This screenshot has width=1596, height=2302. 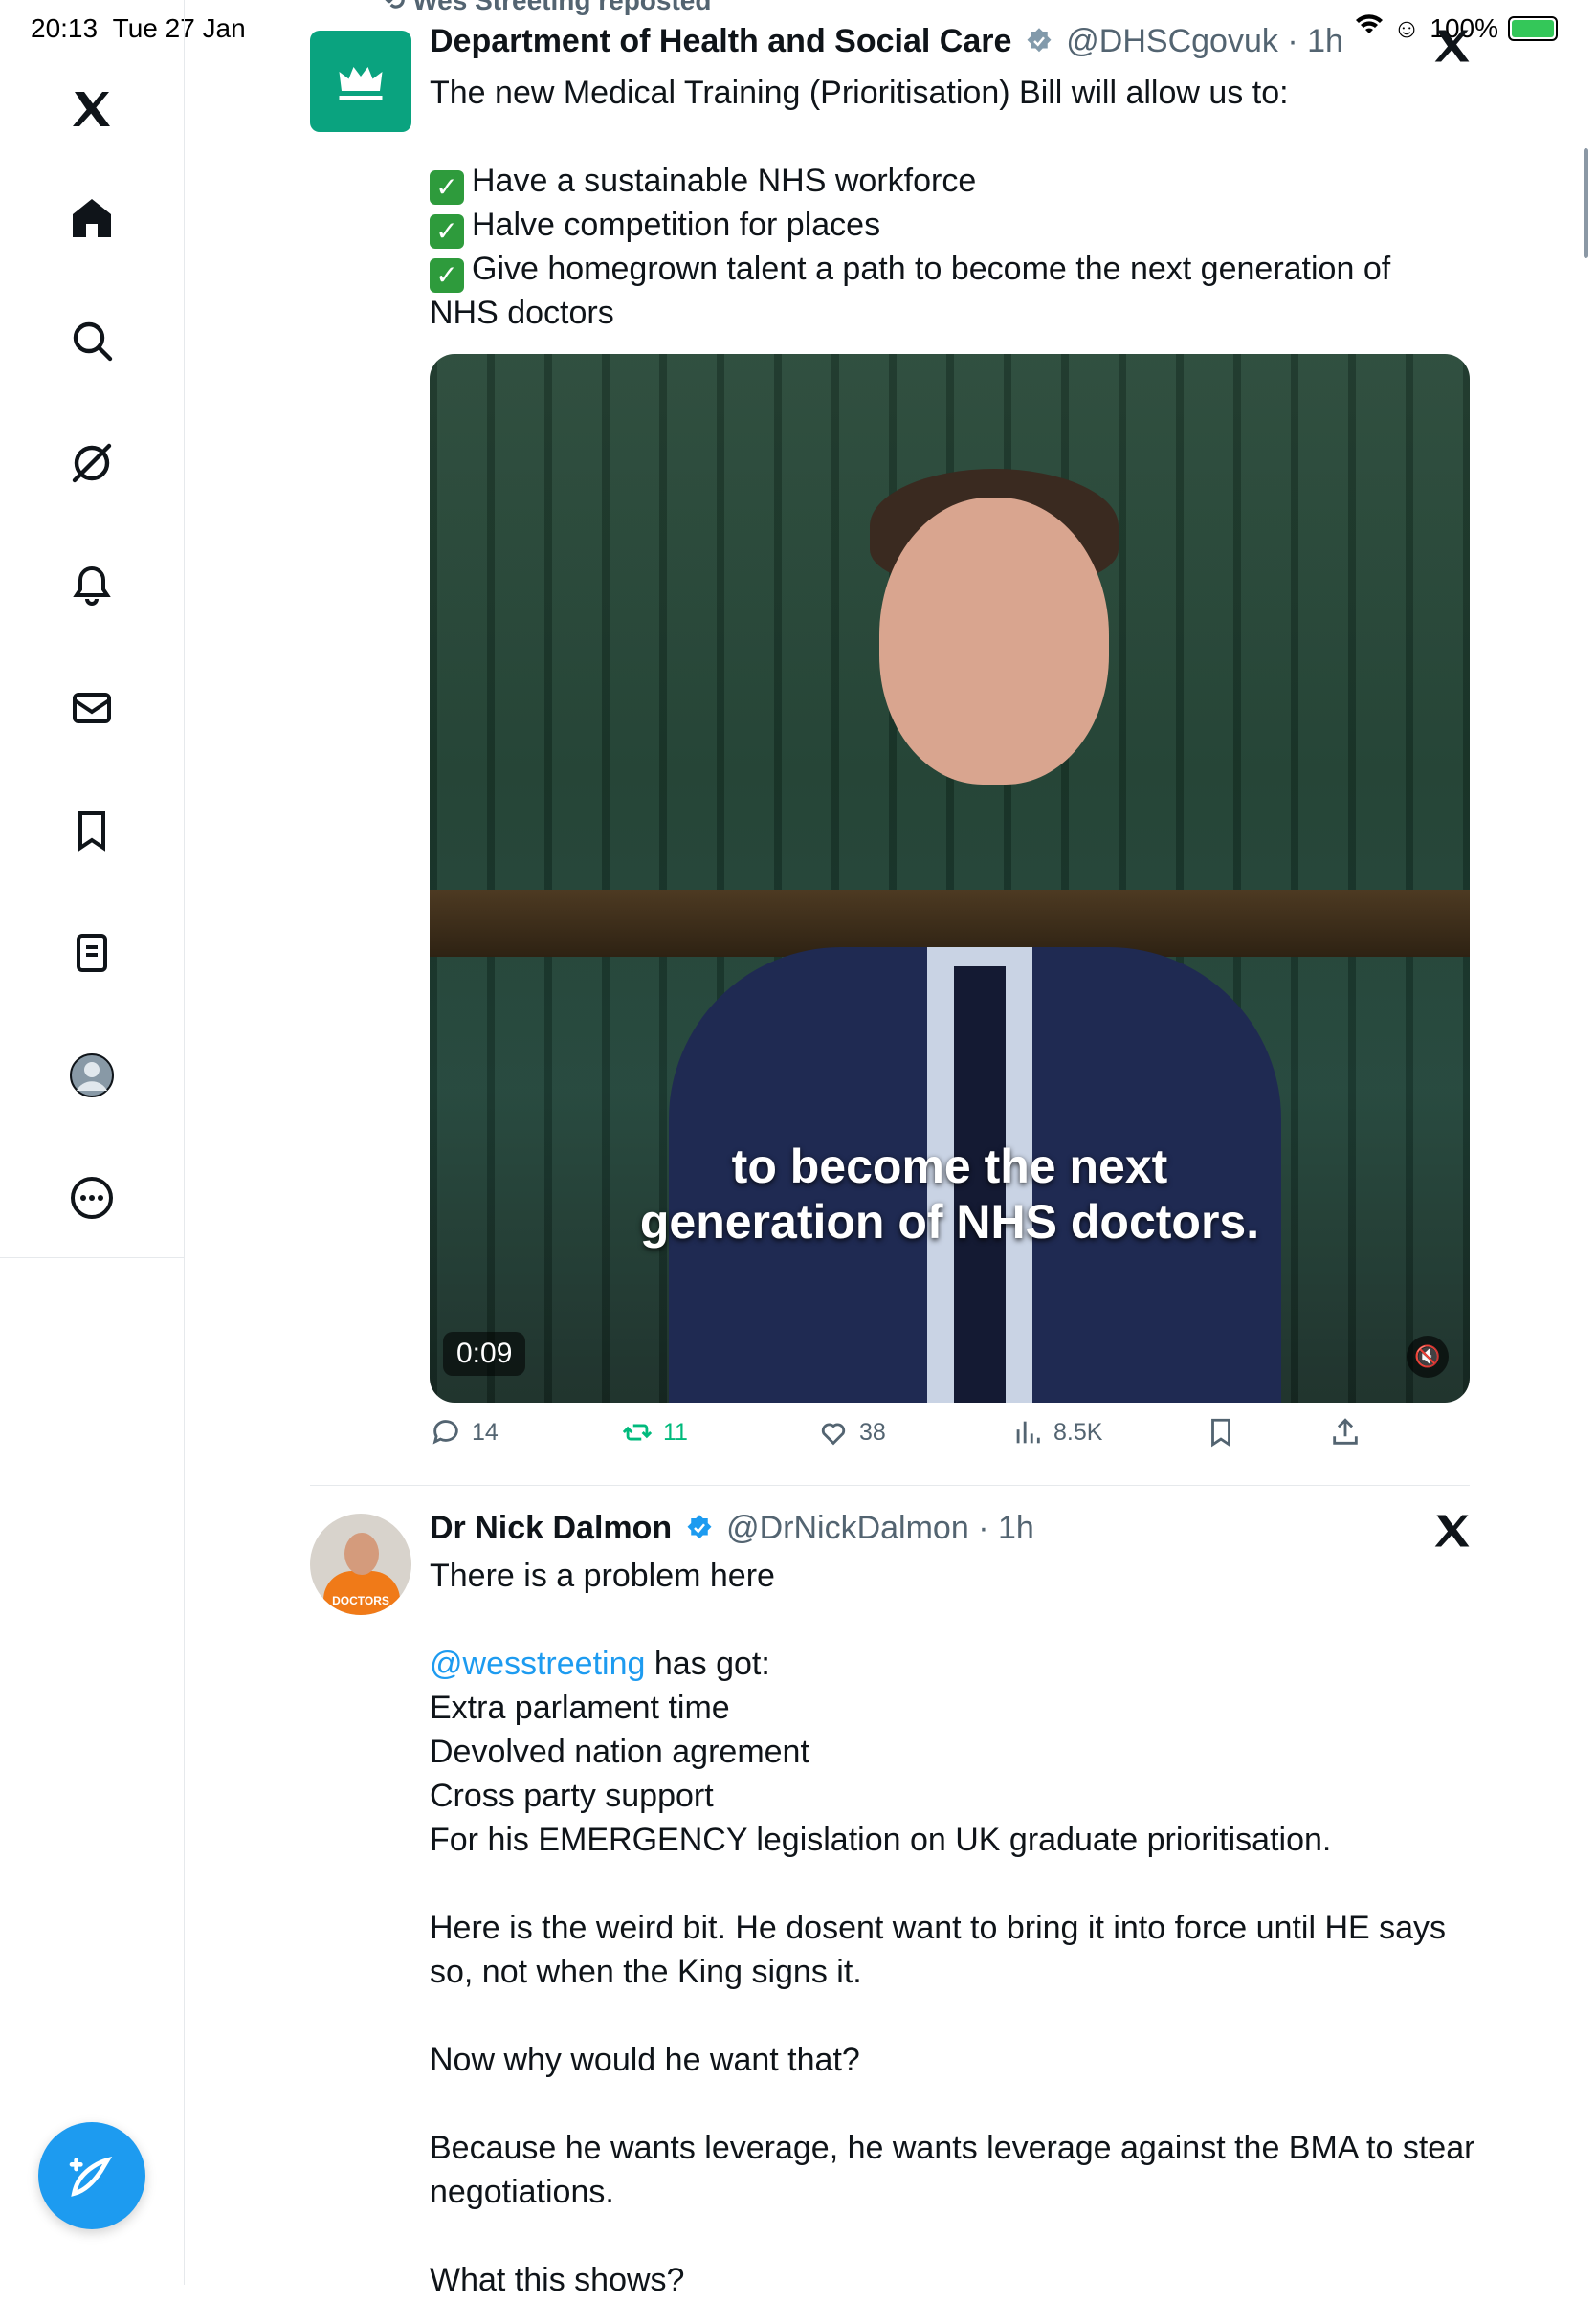 I want to click on views-button: 8.5K, so click(x=1057, y=1432).